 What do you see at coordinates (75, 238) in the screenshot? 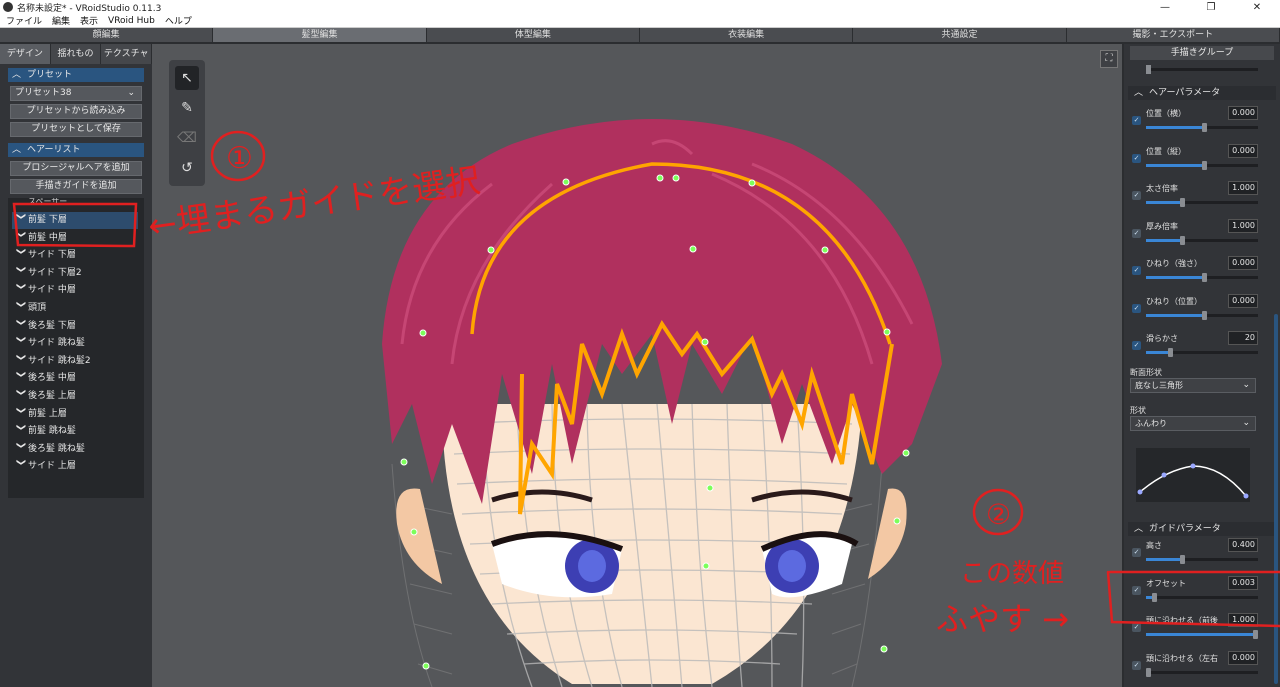
I see `hair-list-item: ❯ 前髪 中層` at bounding box center [75, 238].